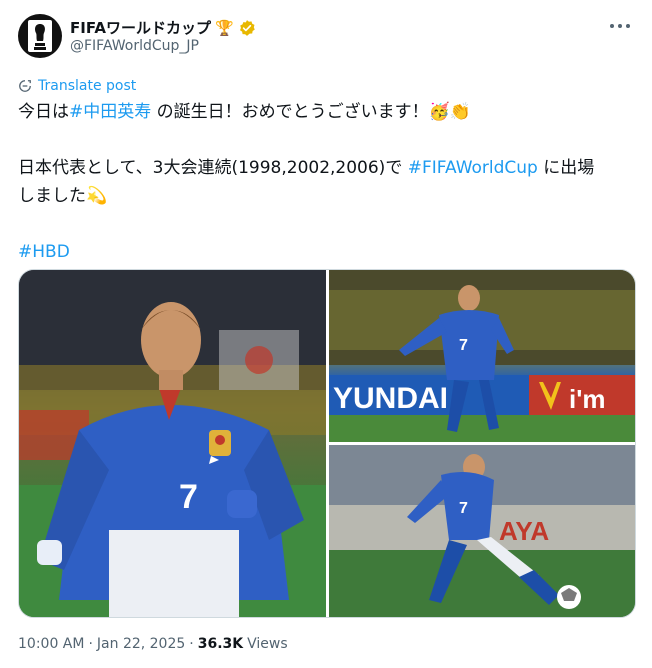 This screenshot has height=668, width=652. Describe the element at coordinates (224, 27) in the screenshot. I see `trophy-icon: 🏆` at that location.